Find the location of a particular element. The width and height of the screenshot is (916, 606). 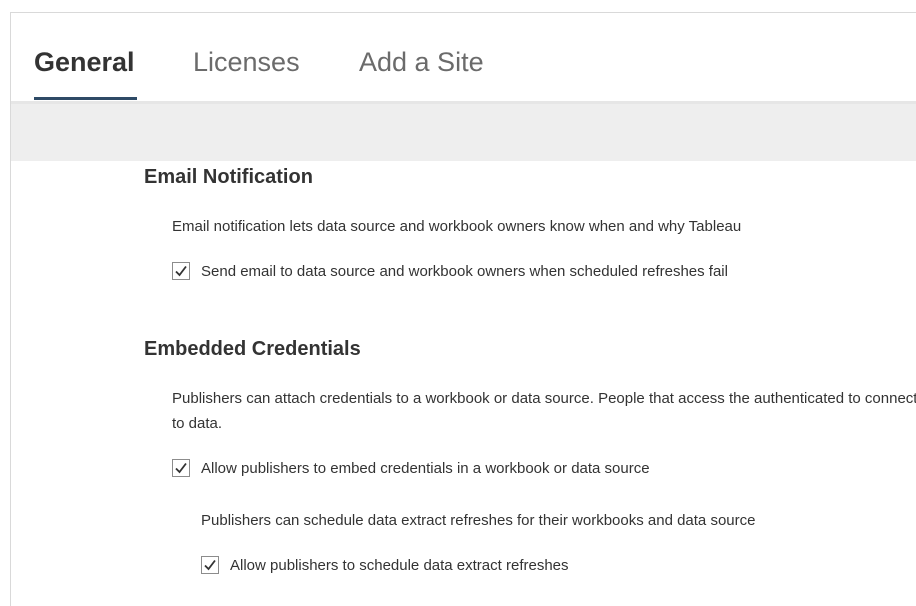

tab-add-a-site-label: Add a Site is located at coordinates (421, 62).